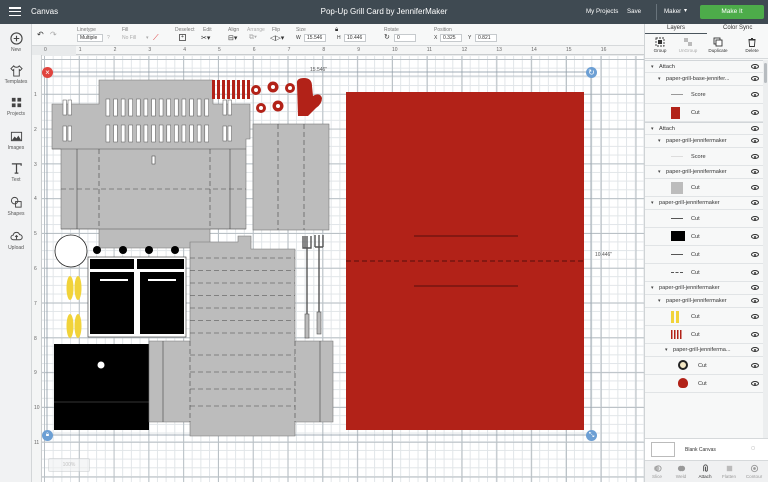 The width and height of the screenshot is (768, 482). I want to click on yellow-corn-pieces, so click(74, 307).